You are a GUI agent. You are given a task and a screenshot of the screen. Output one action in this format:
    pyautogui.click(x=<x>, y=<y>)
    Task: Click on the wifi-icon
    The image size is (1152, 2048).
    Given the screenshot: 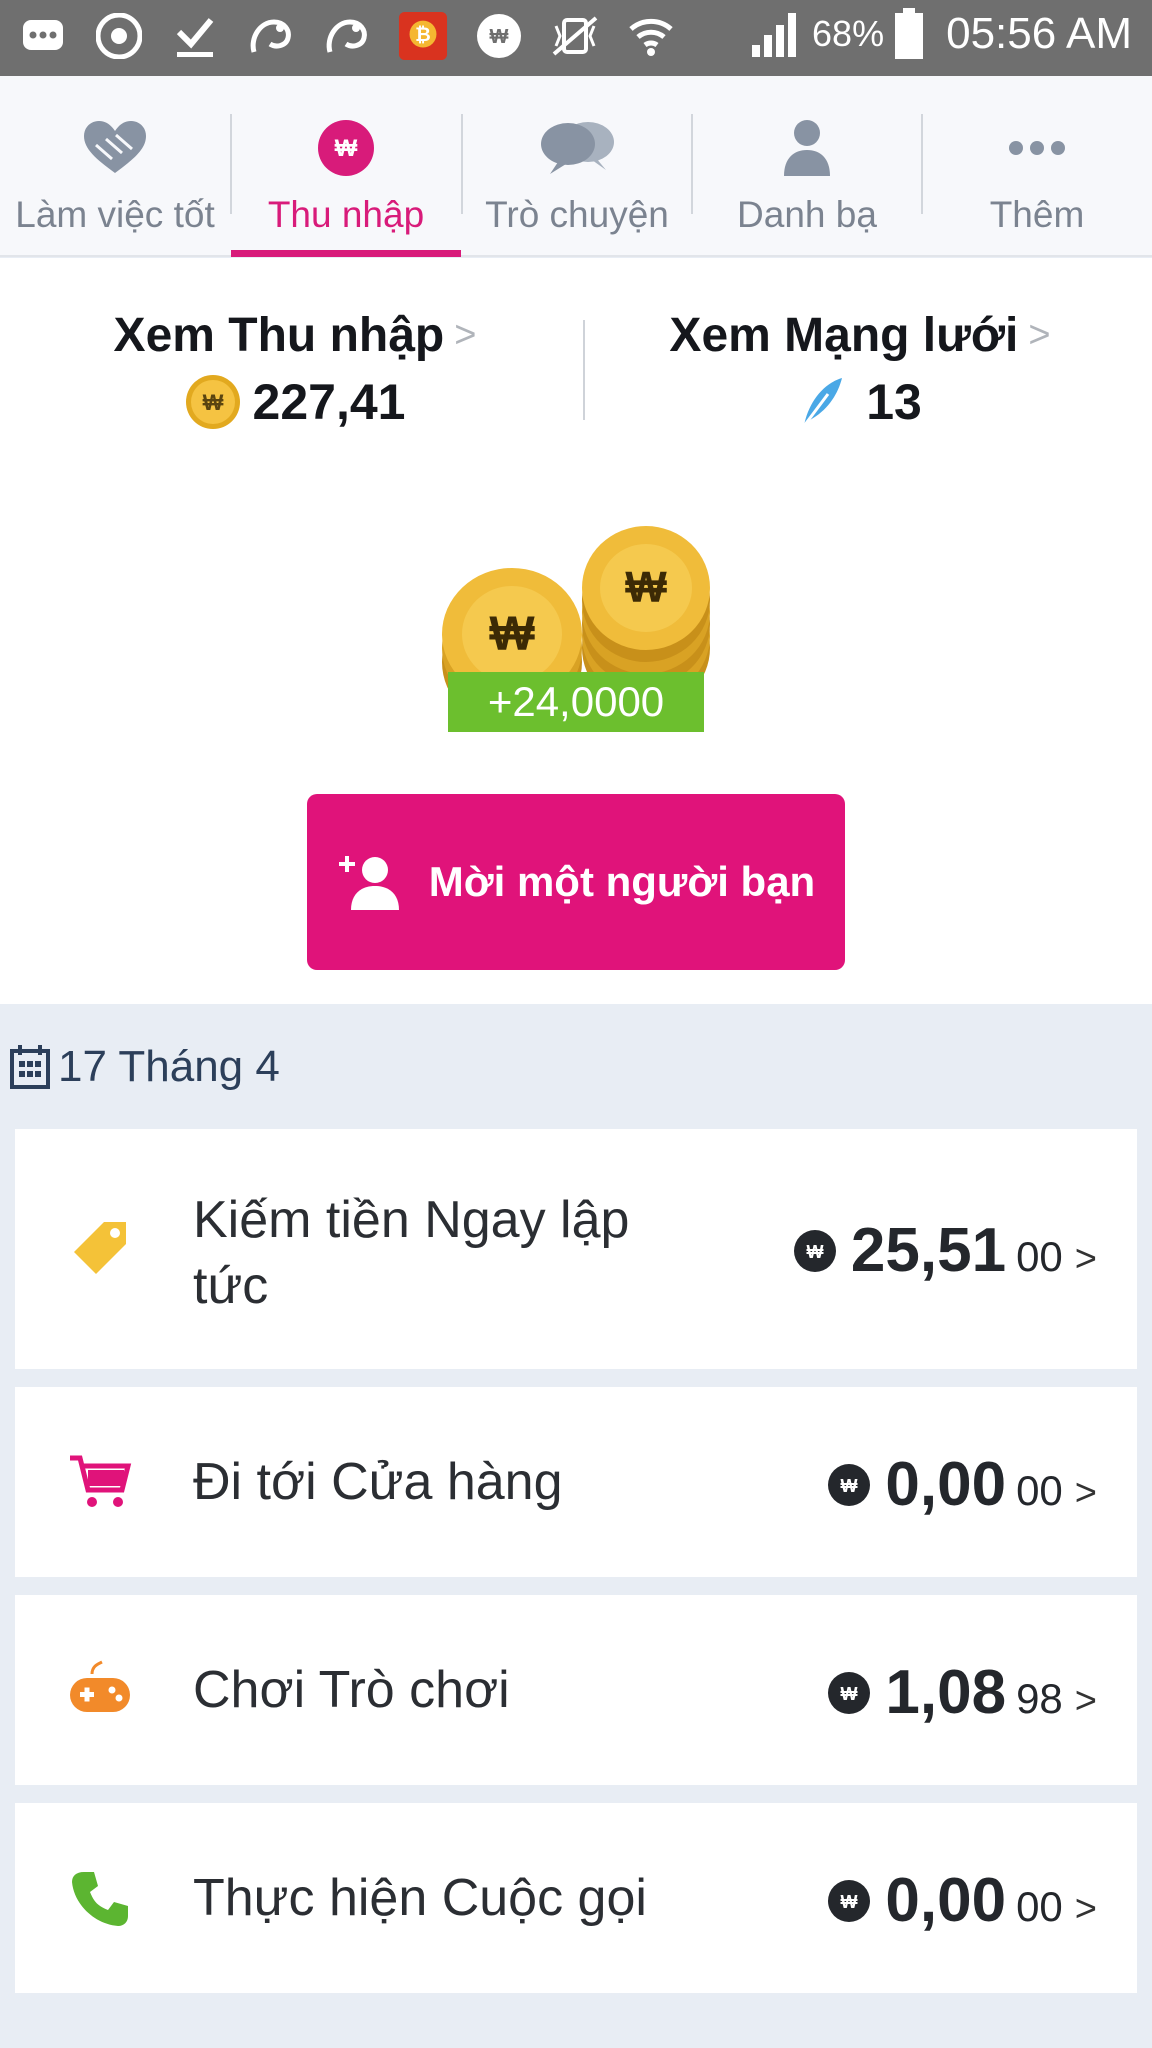 What is the action you would take?
    pyautogui.click(x=651, y=36)
    